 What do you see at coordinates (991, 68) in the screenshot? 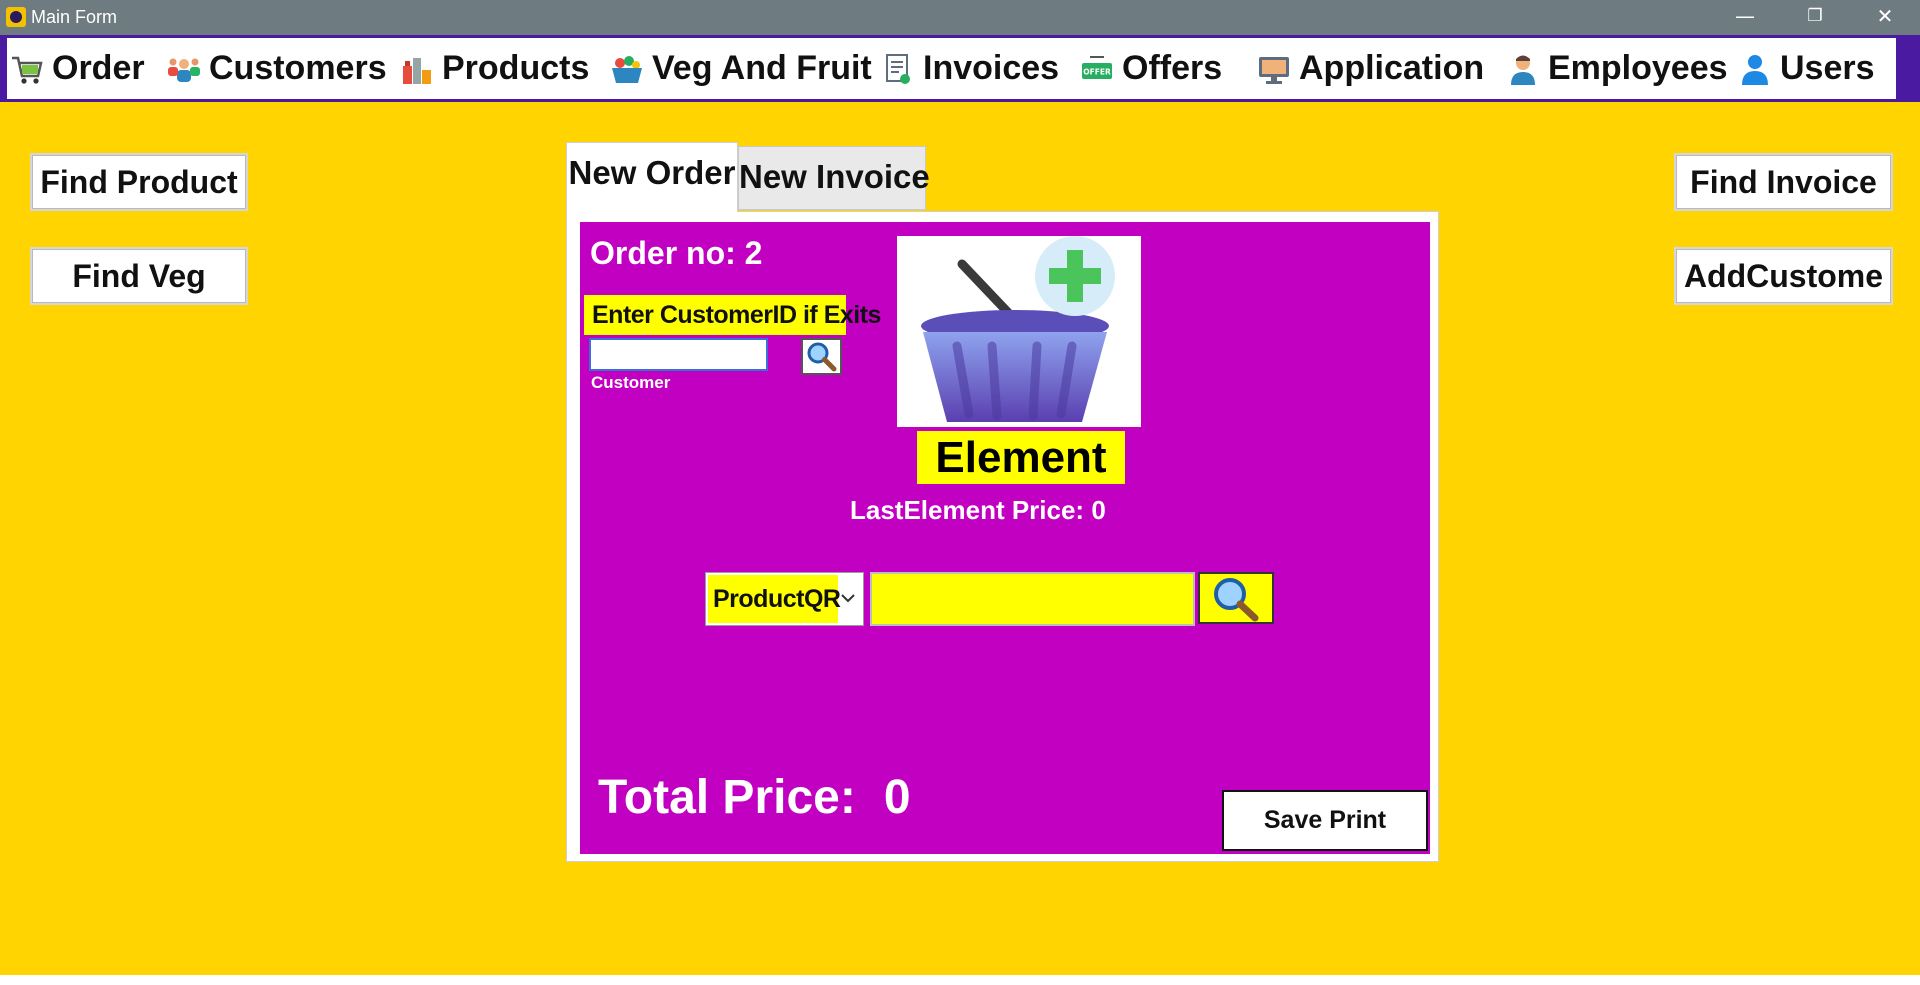
I see `menu-label: Invoices` at bounding box center [991, 68].